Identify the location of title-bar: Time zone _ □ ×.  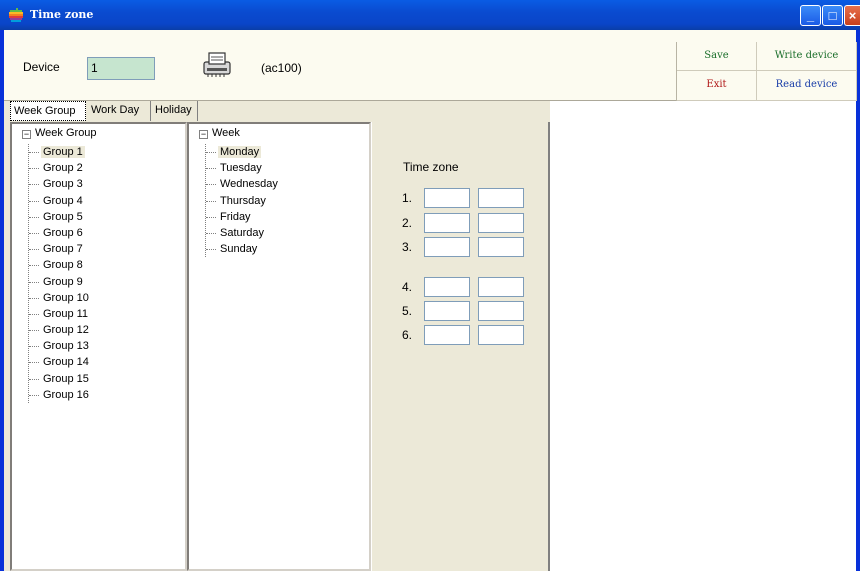
(430, 15).